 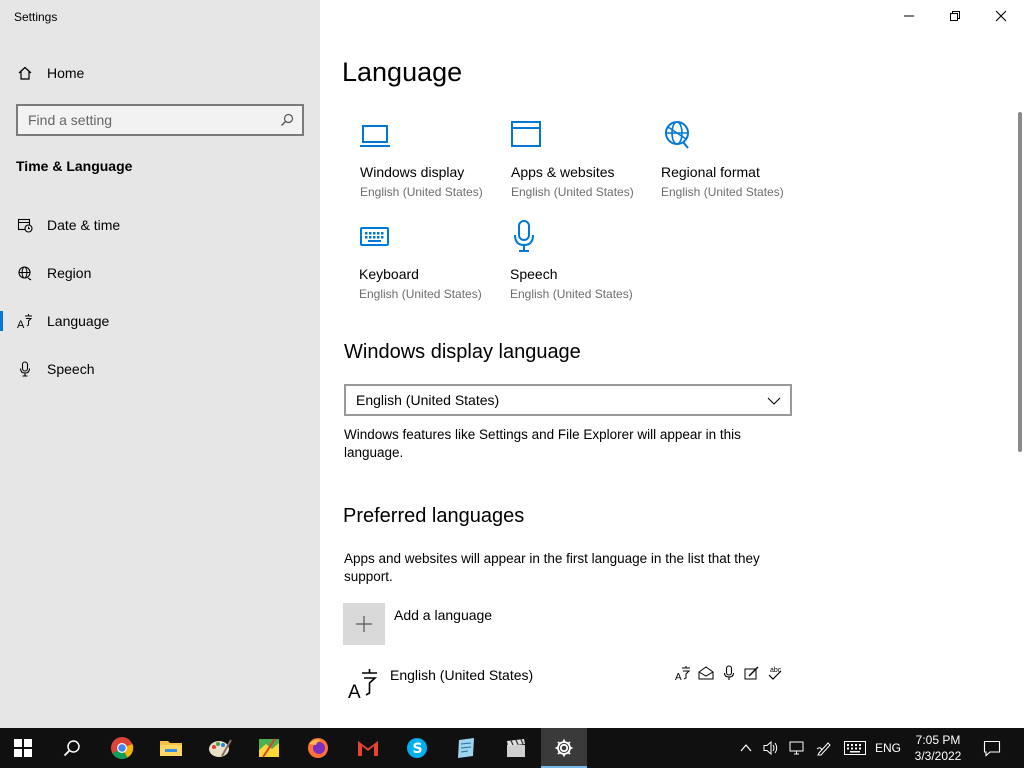 I want to click on restore-icon, so click(x=955, y=16).